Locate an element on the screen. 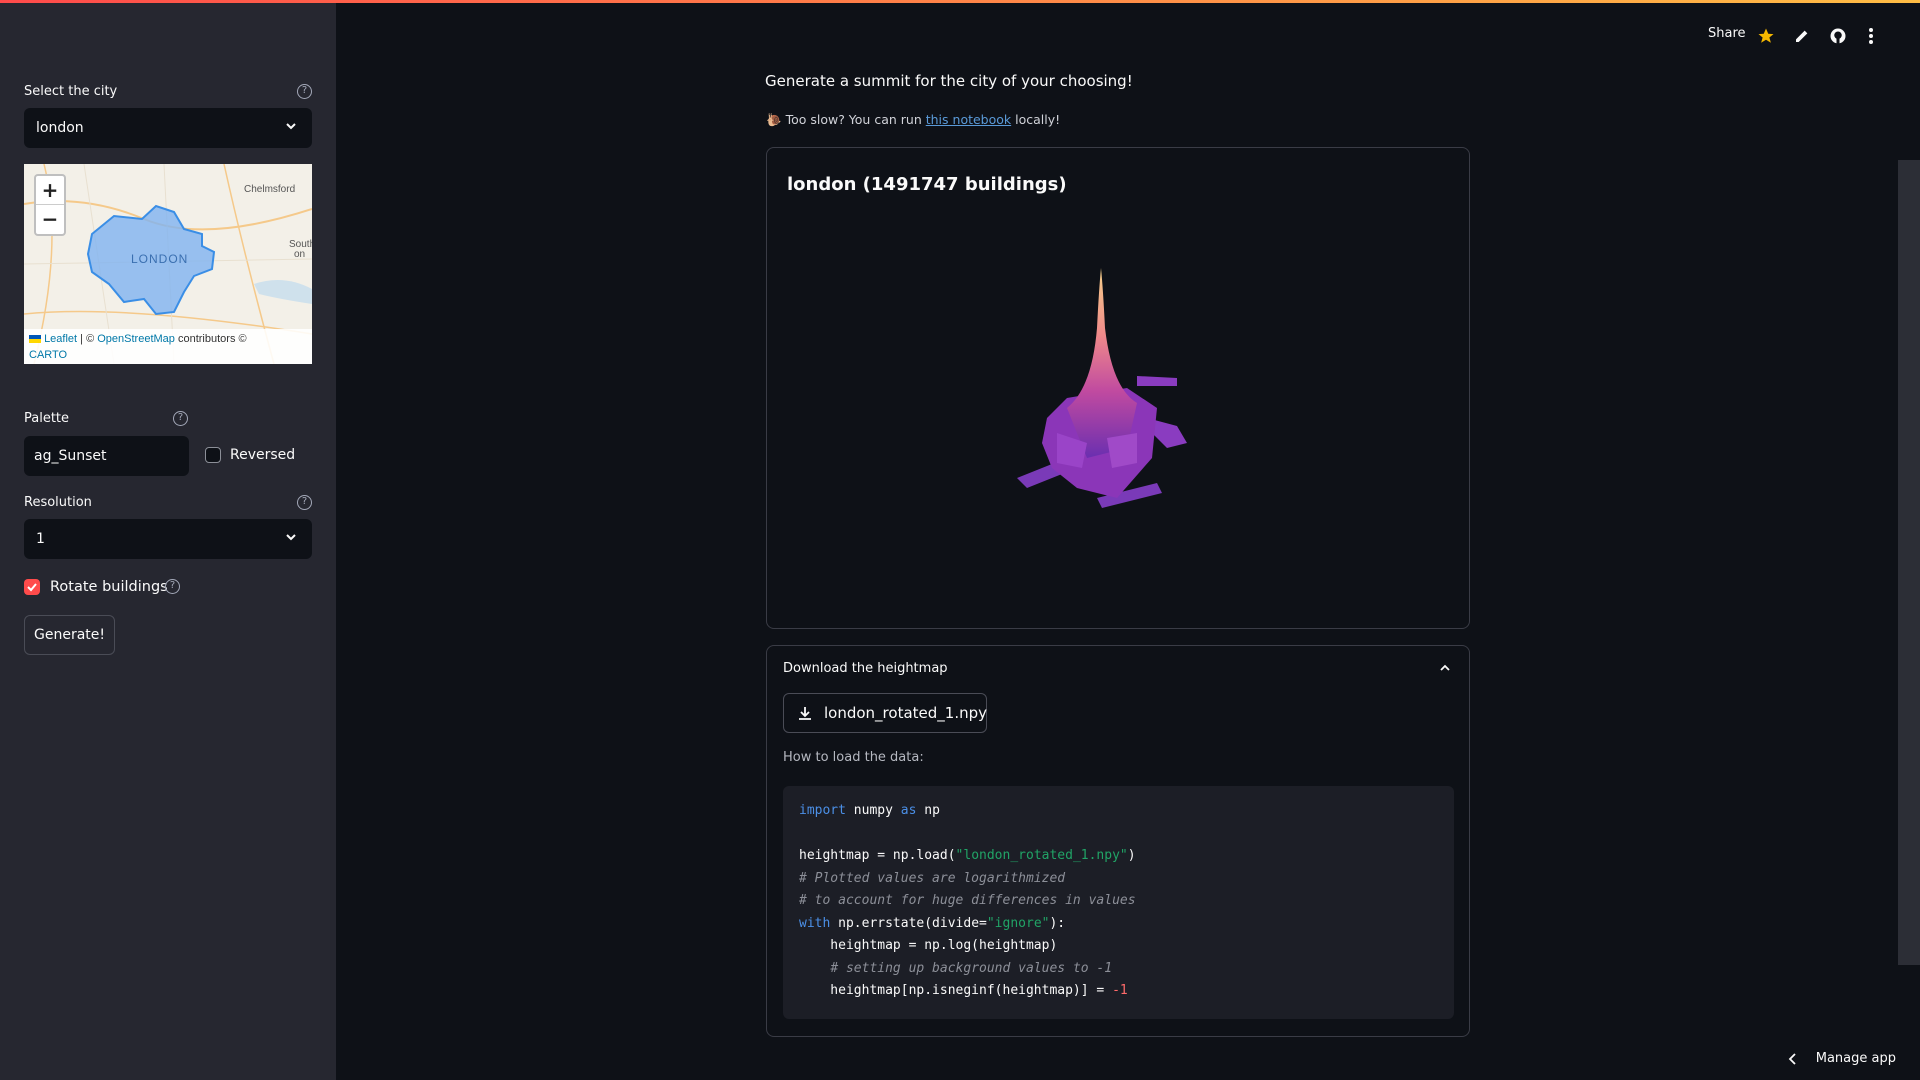 Image resolution: width=1920 pixels, height=1080 pixels. map-label-on: on is located at coordinates (300, 254).